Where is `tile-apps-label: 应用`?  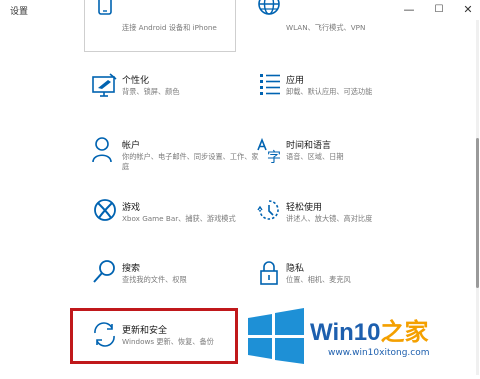
tile-apps-label: 应用 is located at coordinates (295, 81).